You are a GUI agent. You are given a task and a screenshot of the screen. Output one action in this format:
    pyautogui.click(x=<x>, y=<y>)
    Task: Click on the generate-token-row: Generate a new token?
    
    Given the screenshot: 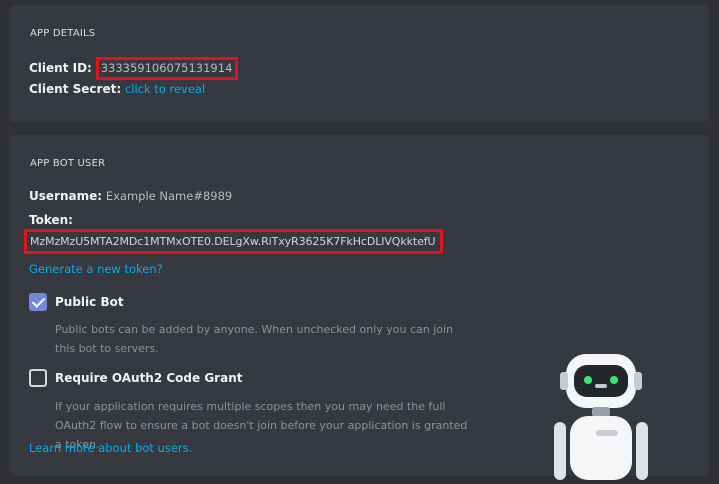 What is the action you would take?
    pyautogui.click(x=96, y=269)
    